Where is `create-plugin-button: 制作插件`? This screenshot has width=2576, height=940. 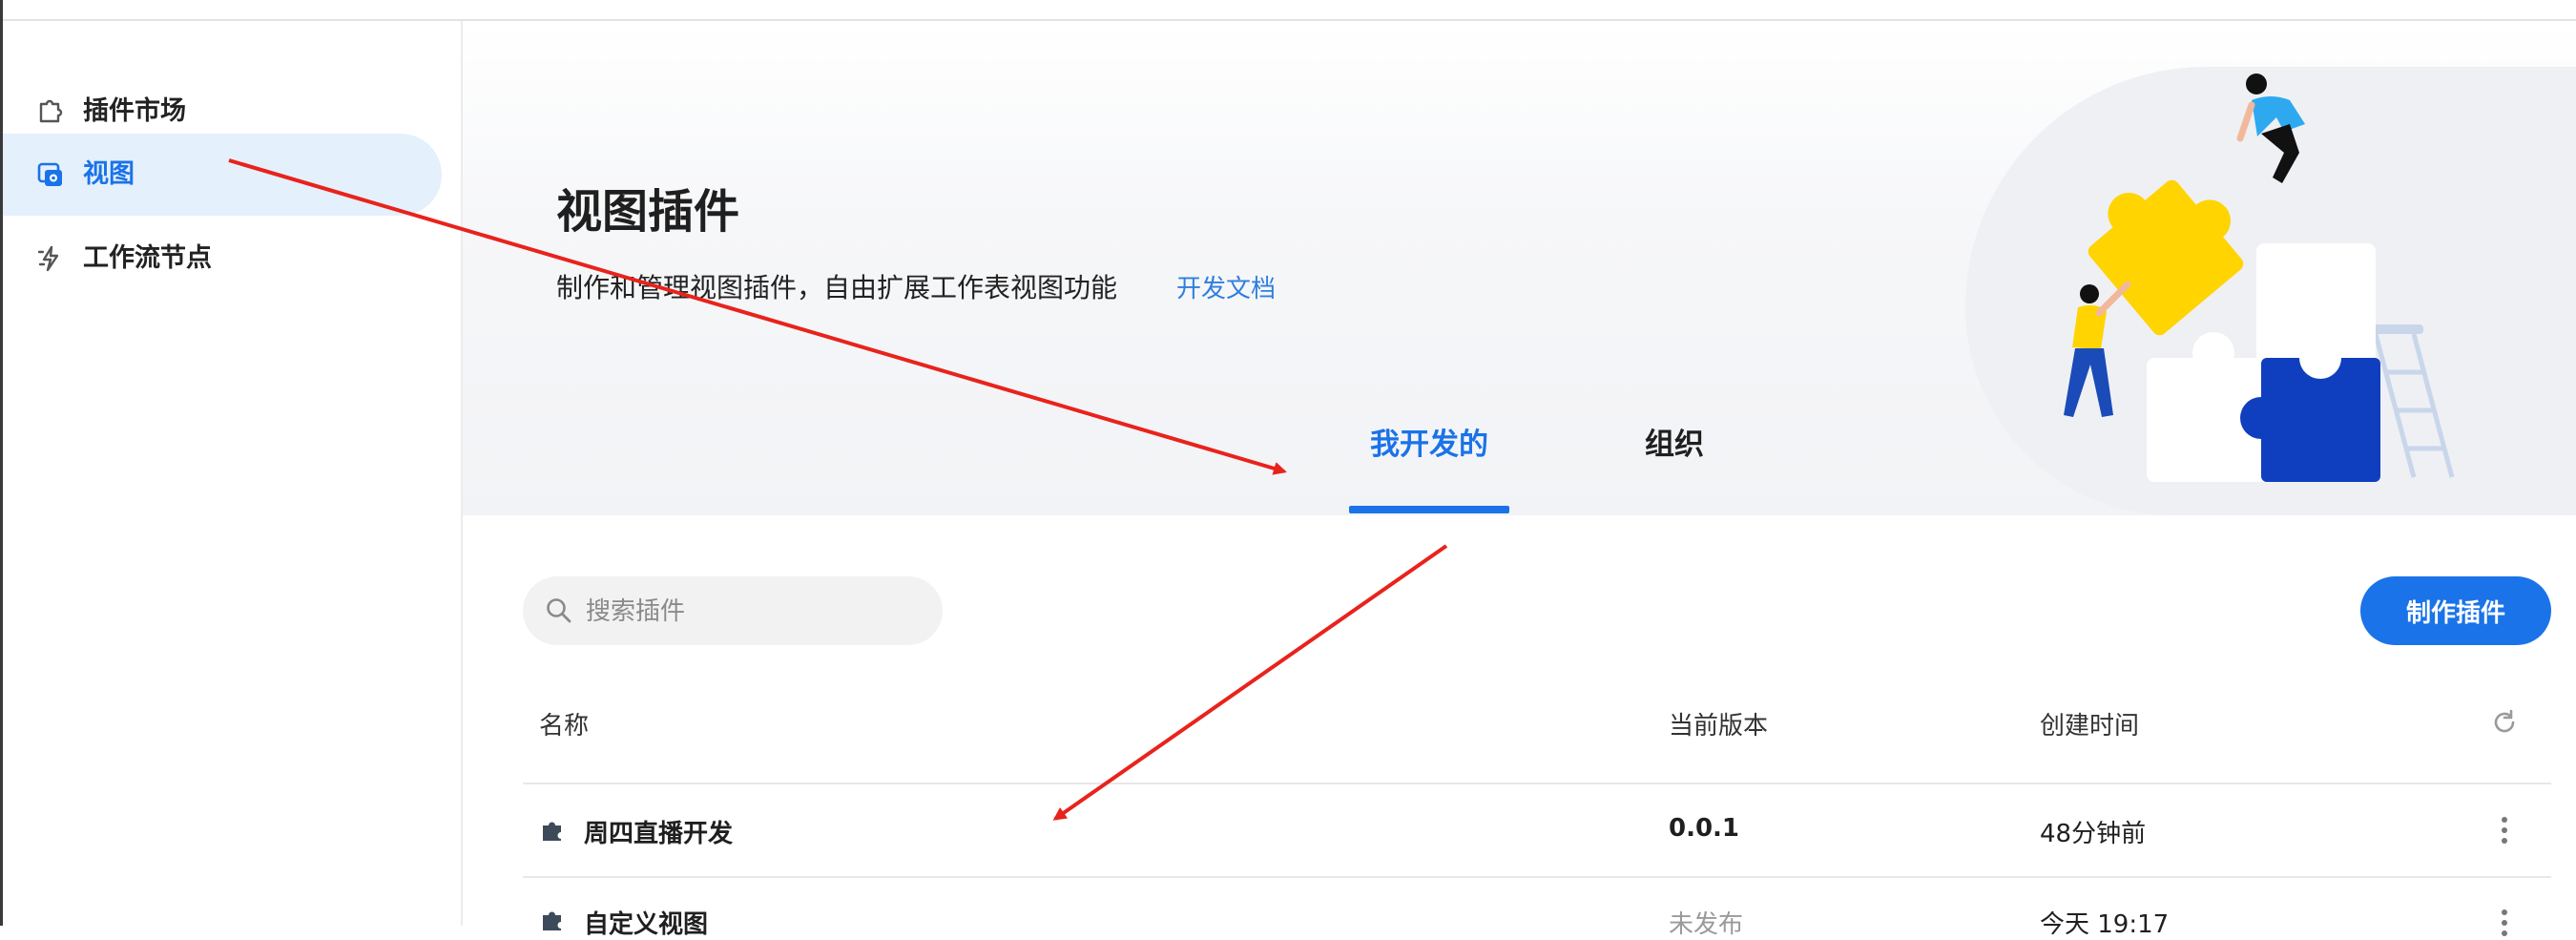
create-plugin-button: 制作插件 is located at coordinates (2455, 610).